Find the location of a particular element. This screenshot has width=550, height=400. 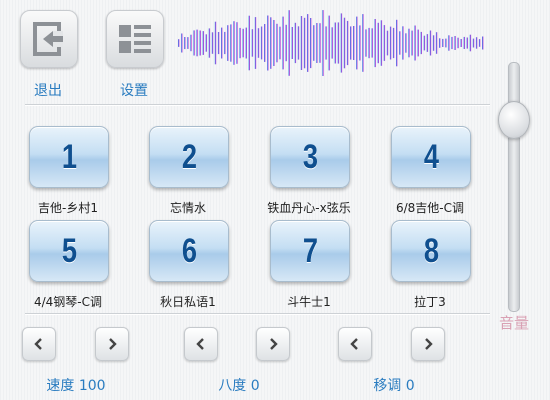

pad-1-button: 1 is located at coordinates (69, 157).